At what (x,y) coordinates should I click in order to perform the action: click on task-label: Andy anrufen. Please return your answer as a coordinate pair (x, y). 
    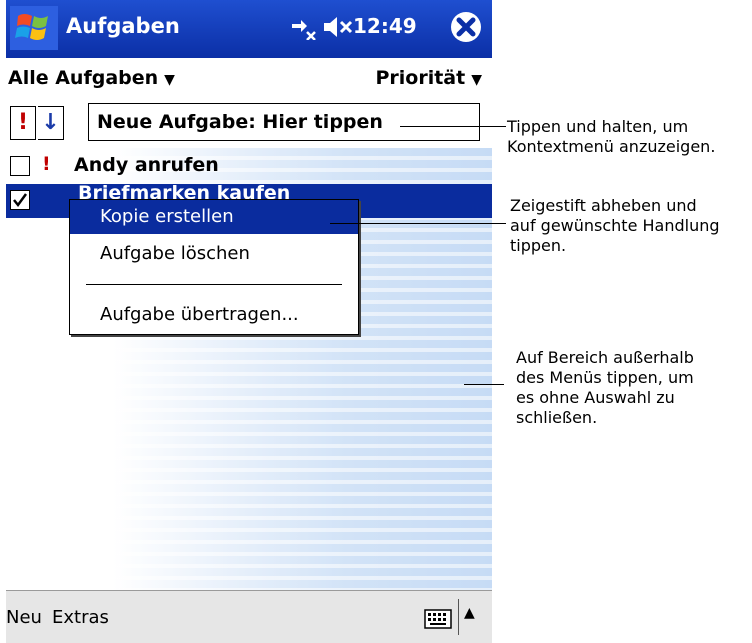
    Looking at the image, I should click on (146, 165).